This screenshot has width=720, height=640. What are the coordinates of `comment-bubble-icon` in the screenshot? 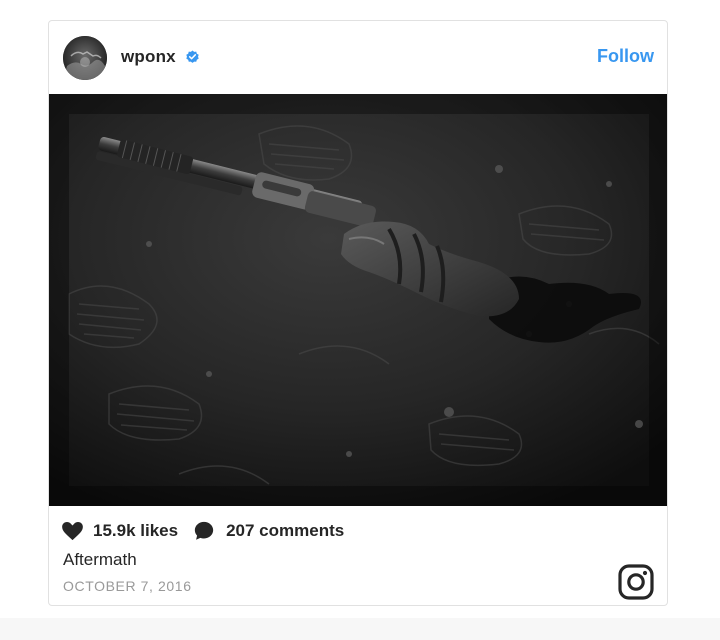 It's located at (204, 531).